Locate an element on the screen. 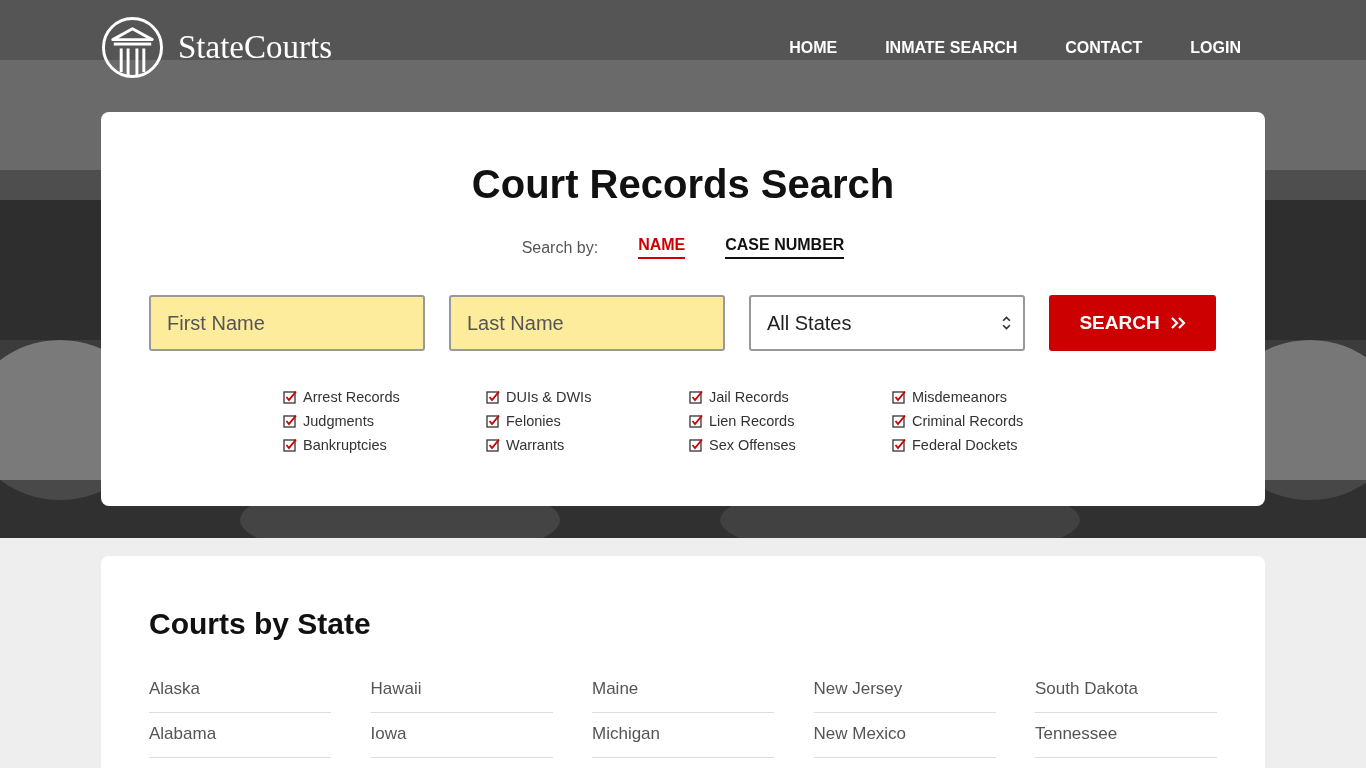 Image resolution: width=1366 pixels, height=768 pixels. section-title: Courts by State is located at coordinates (260, 624).